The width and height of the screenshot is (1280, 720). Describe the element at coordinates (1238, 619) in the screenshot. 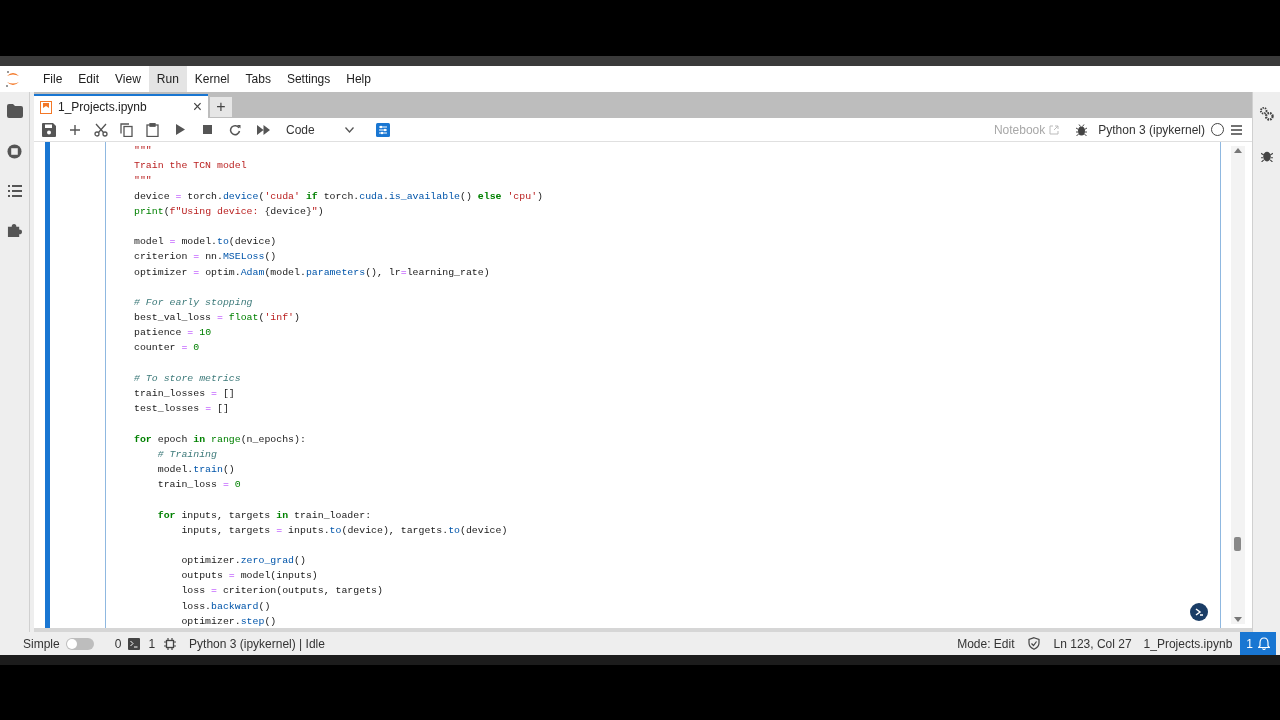

I see `scroll-down-icon` at that location.